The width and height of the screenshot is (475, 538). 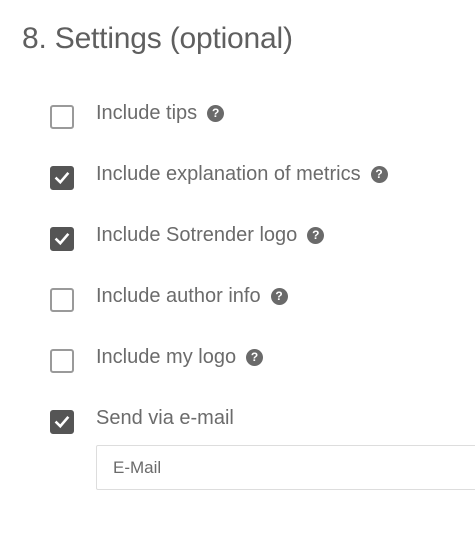 I want to click on send-via-email-label: Send via e-mail, so click(x=165, y=418).